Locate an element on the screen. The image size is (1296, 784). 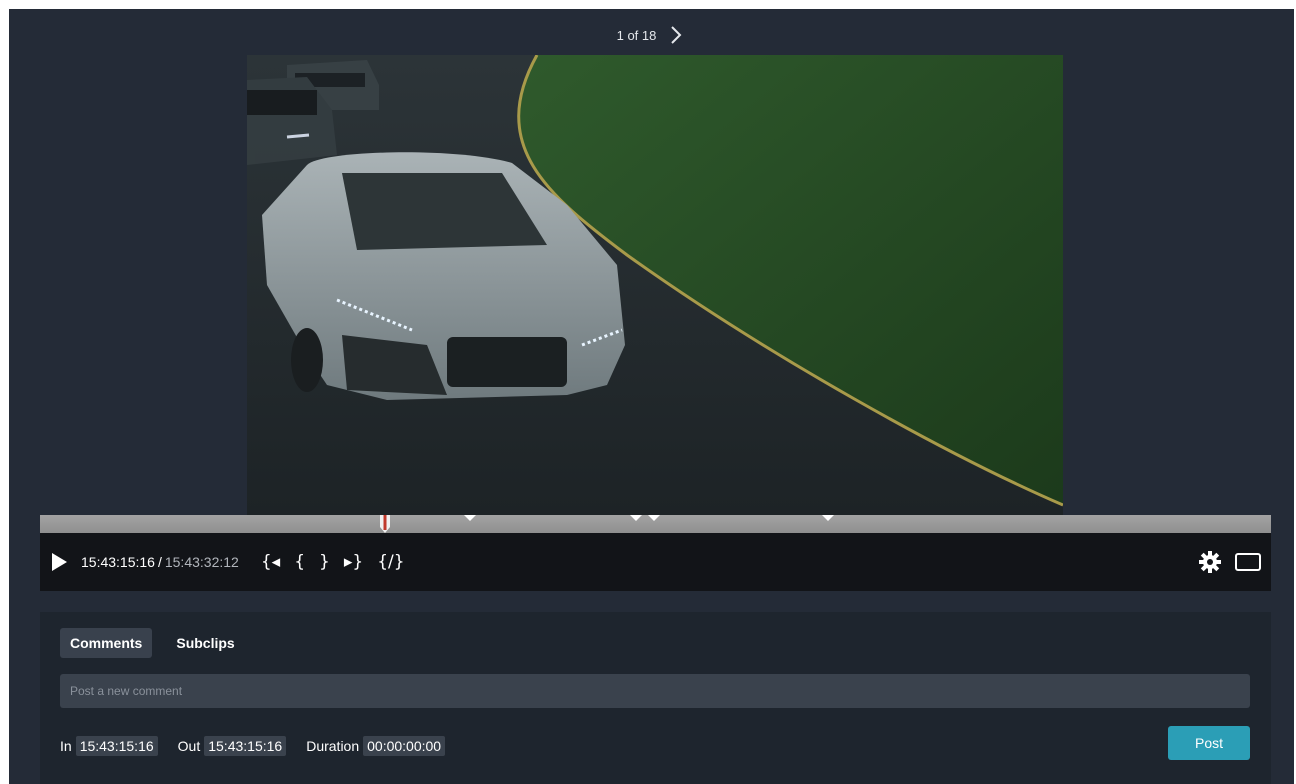
playhead-handle is located at coordinates (385, 524).